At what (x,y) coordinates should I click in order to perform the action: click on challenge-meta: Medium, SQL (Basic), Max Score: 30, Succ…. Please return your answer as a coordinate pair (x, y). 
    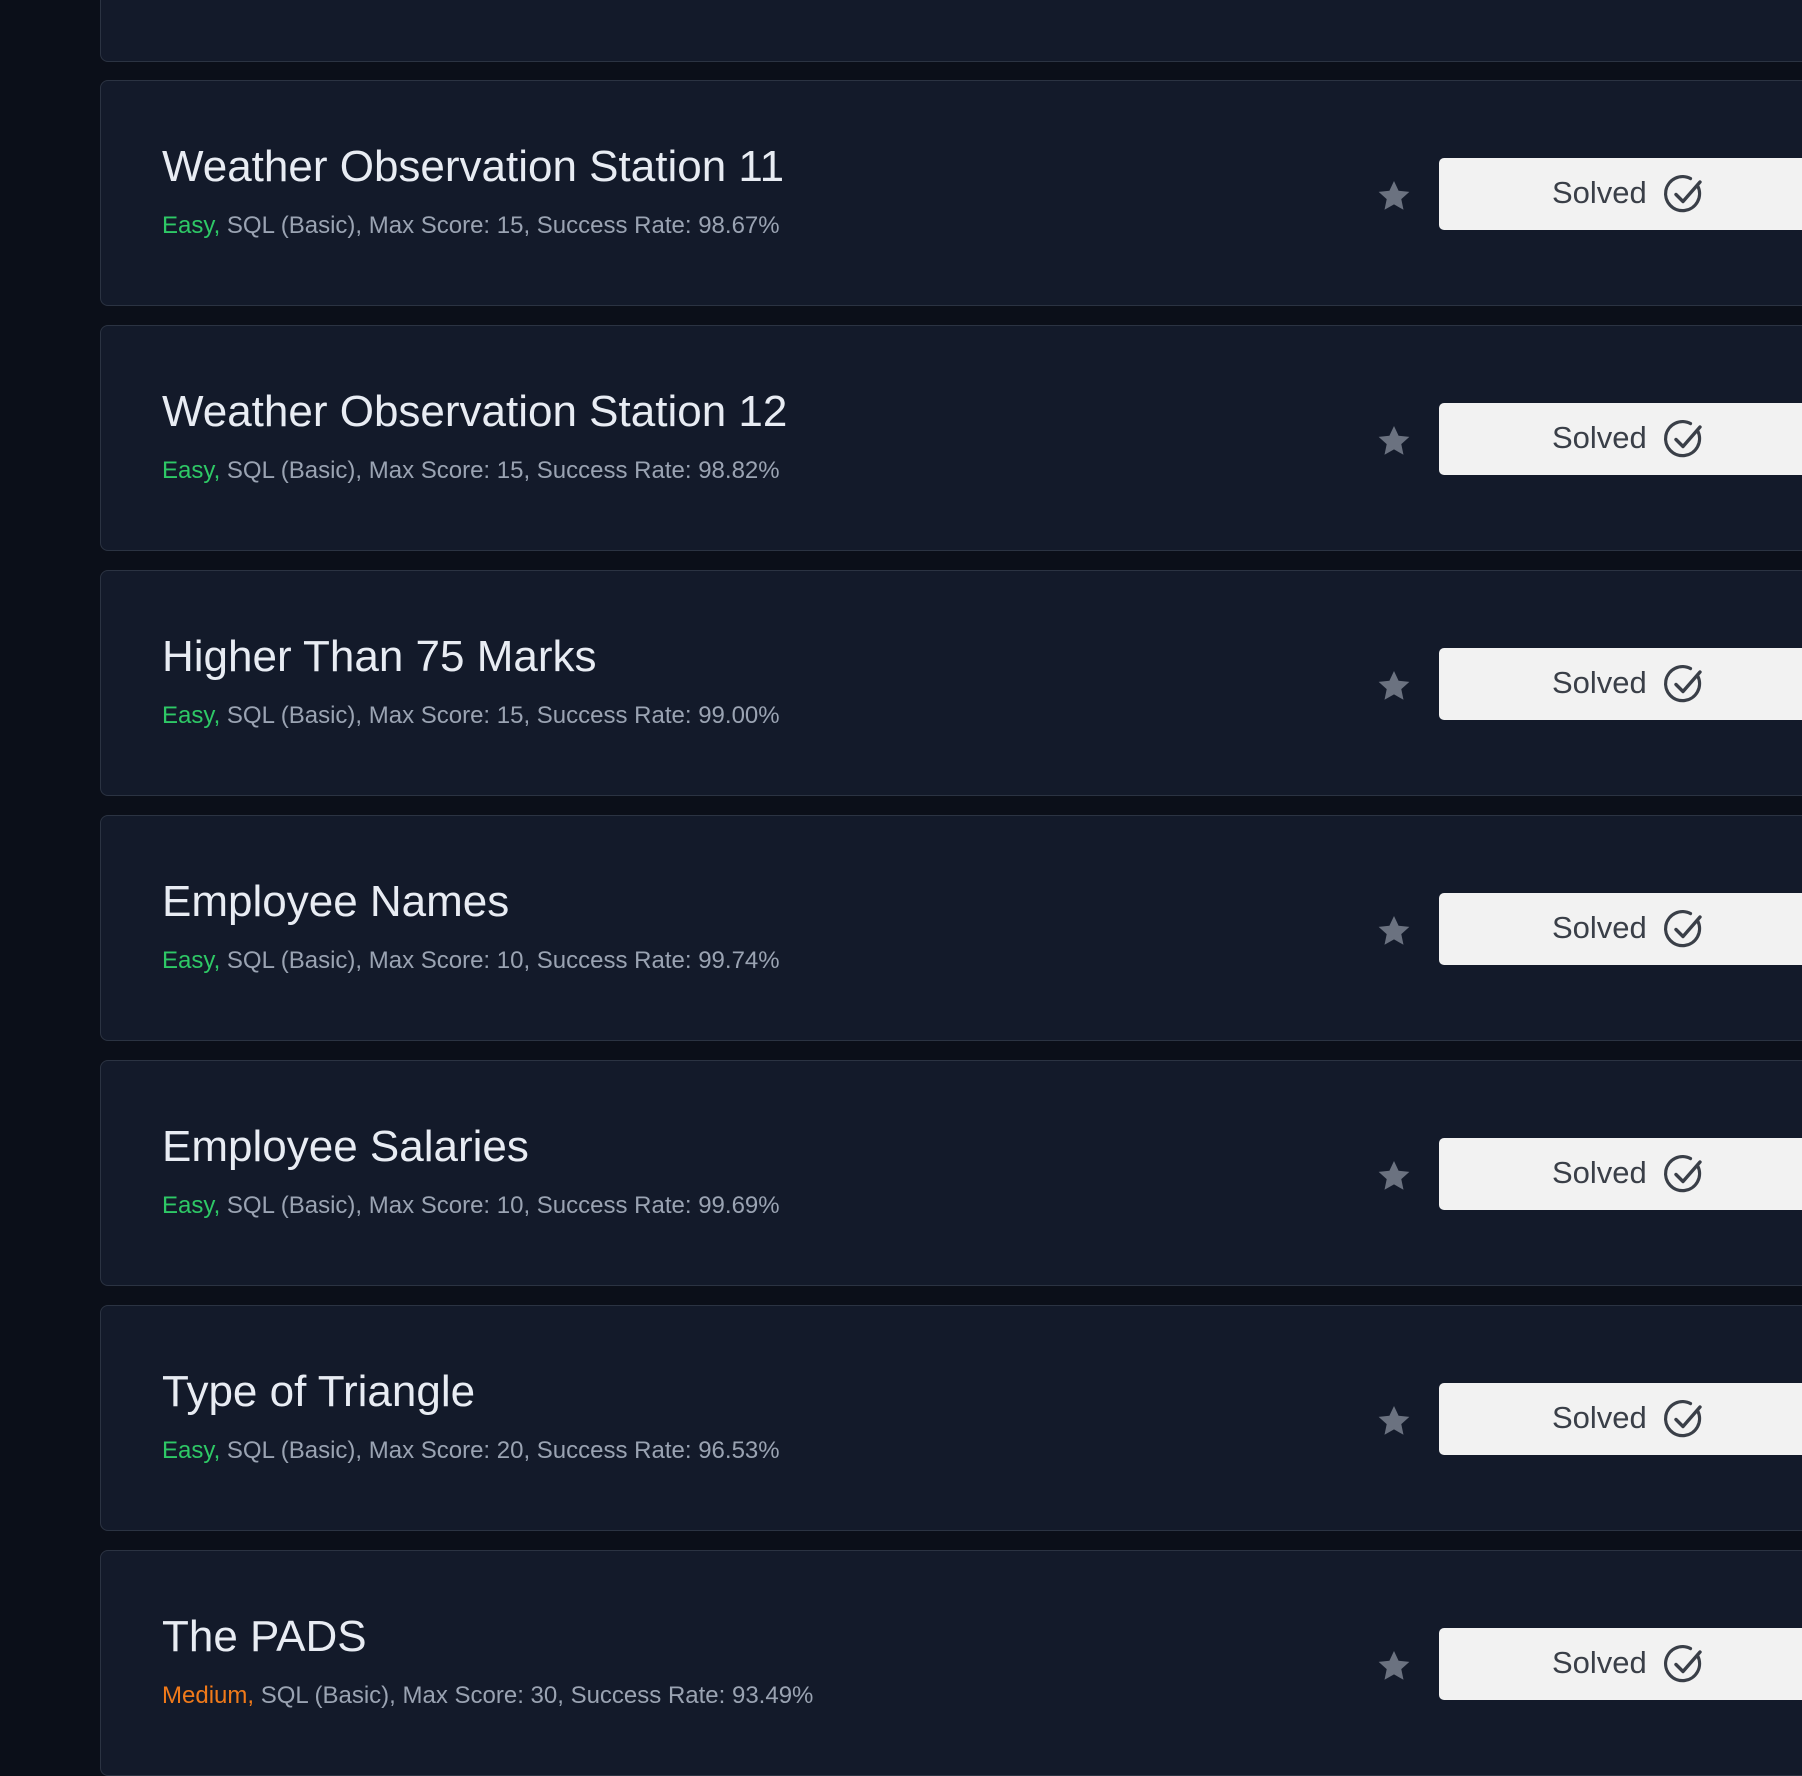
    Looking at the image, I should click on (487, 1696).